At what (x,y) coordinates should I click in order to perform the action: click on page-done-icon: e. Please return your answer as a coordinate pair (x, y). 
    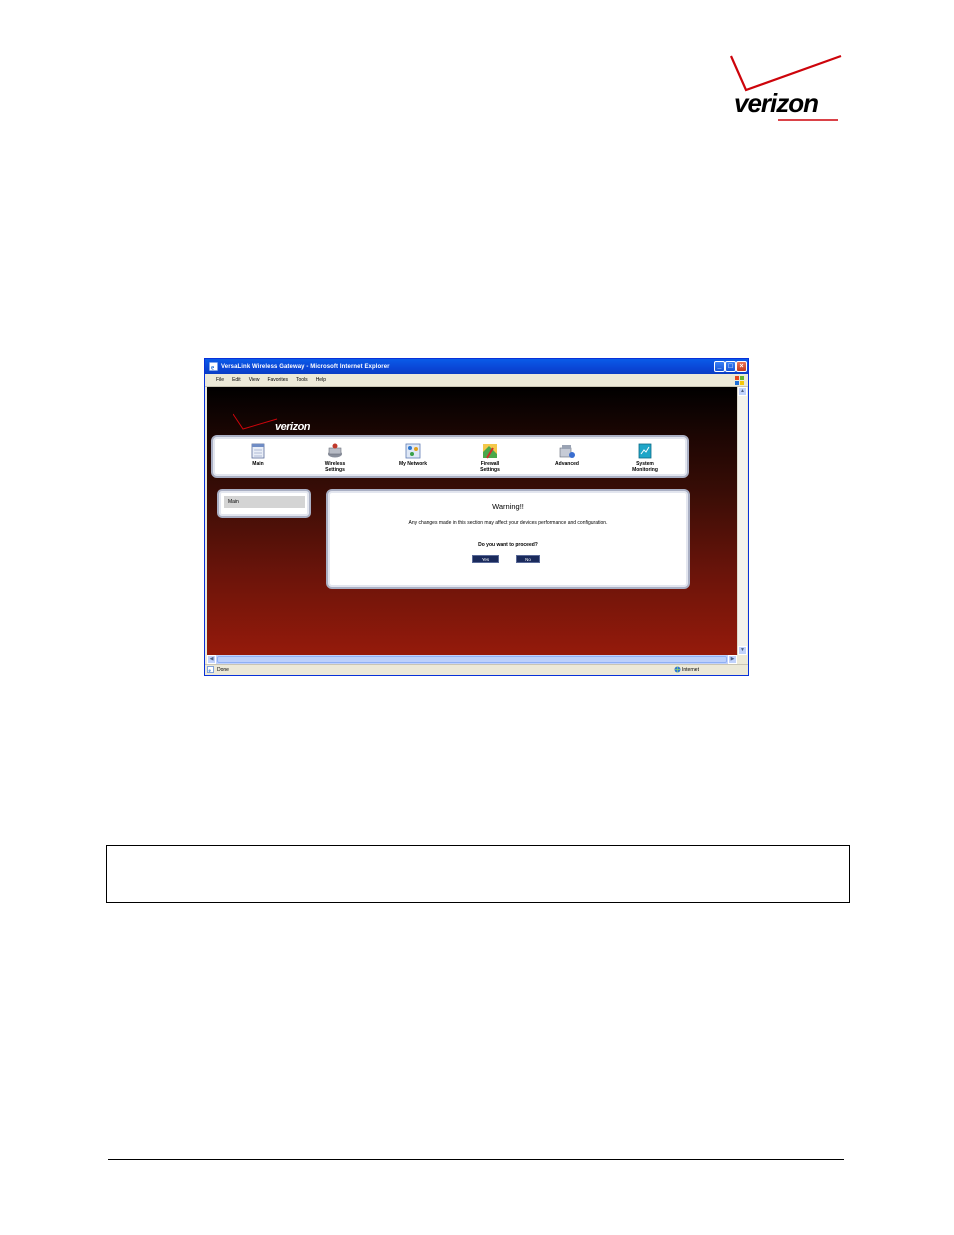
    Looking at the image, I should click on (210, 669).